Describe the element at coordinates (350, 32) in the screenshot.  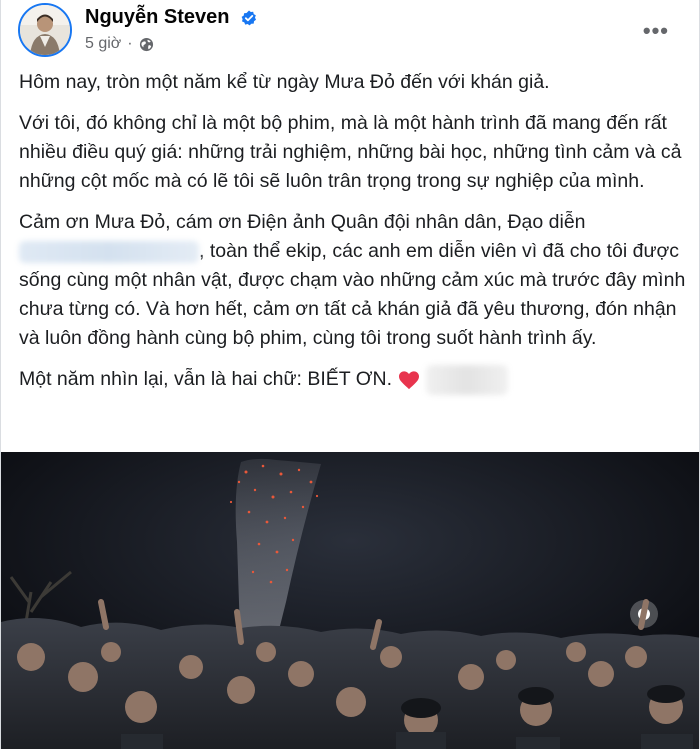
I see `post-header: Nguyễn Steven 5 giờ · •••` at that location.